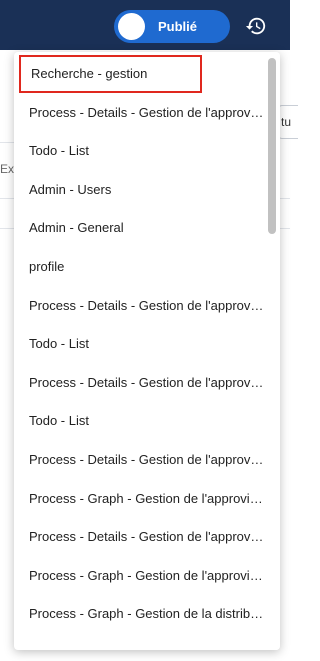 This screenshot has width=320, height=661. I want to click on dropdown-item: Admin - General, so click(139, 228).